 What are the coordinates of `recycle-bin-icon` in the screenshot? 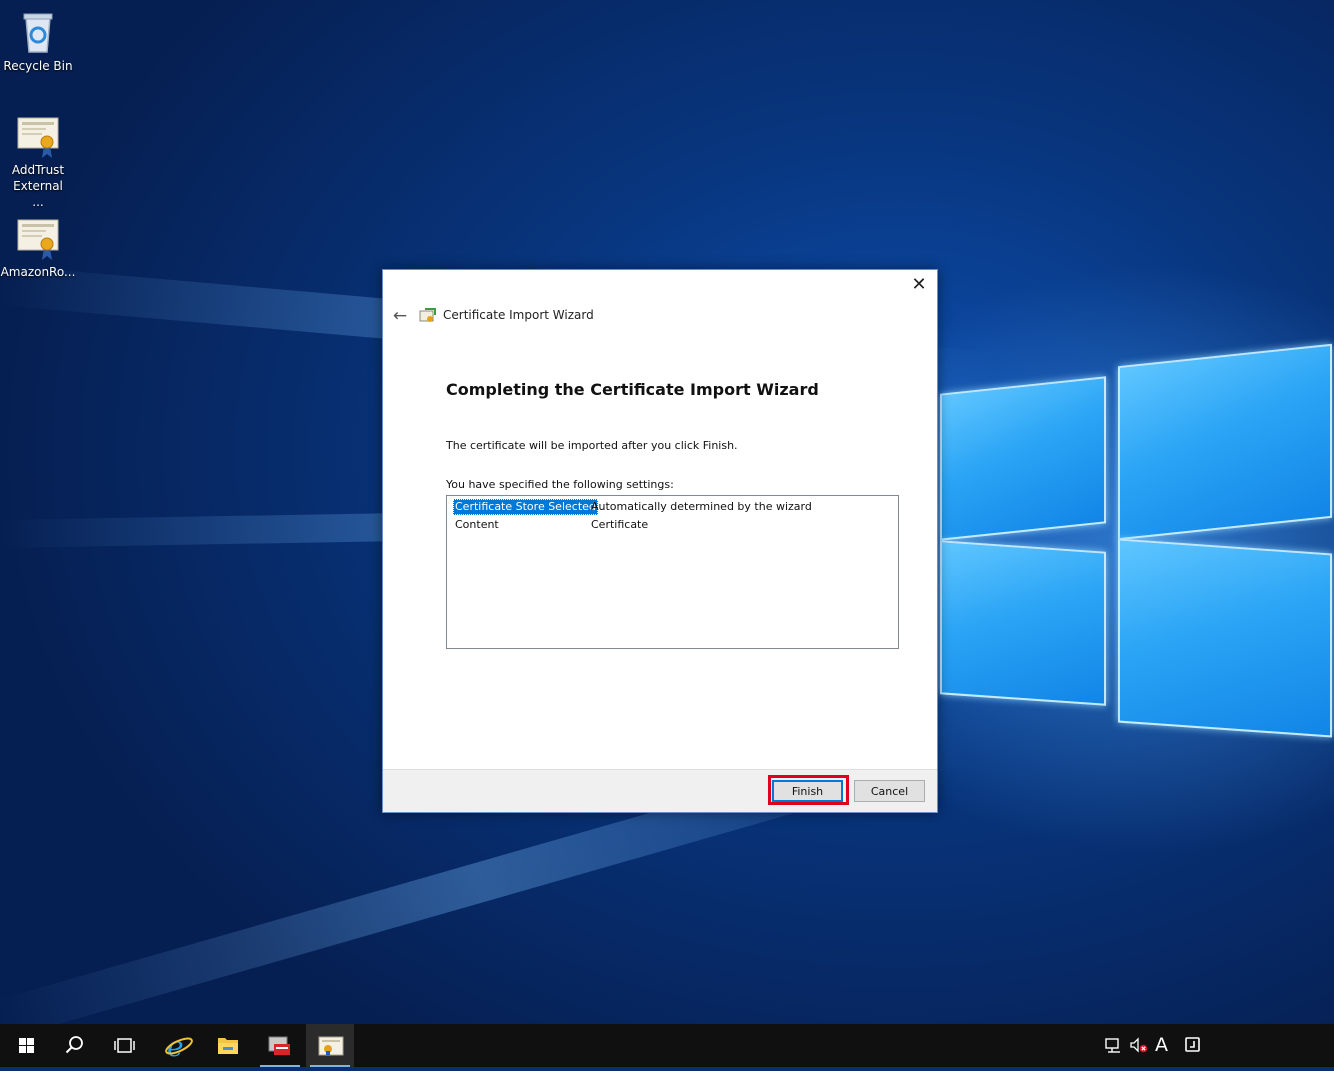 It's located at (38, 32).